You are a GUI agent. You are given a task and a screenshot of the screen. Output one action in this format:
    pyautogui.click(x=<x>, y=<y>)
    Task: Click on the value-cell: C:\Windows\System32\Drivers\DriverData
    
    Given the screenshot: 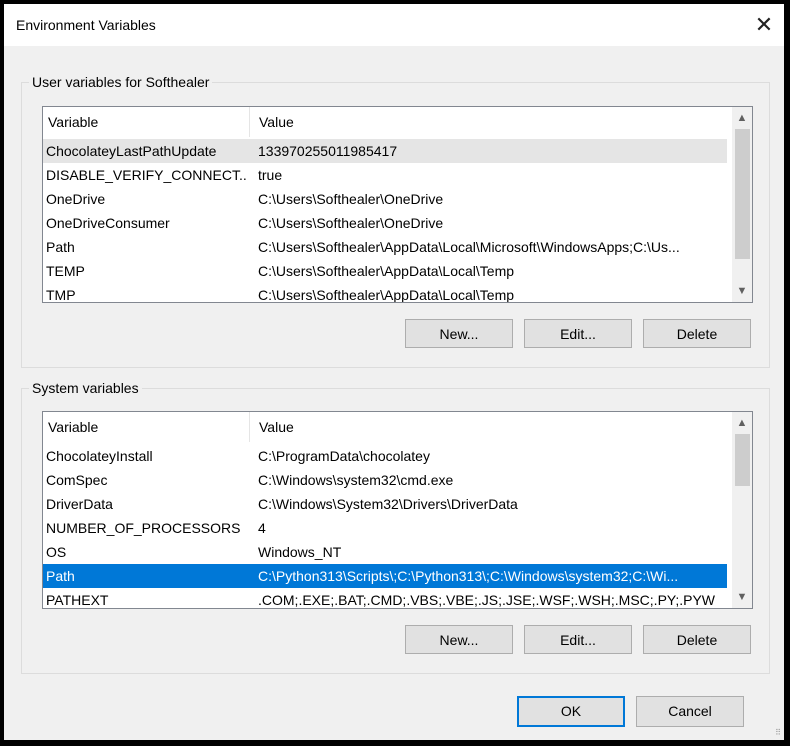 What is the action you would take?
    pyautogui.click(x=388, y=504)
    